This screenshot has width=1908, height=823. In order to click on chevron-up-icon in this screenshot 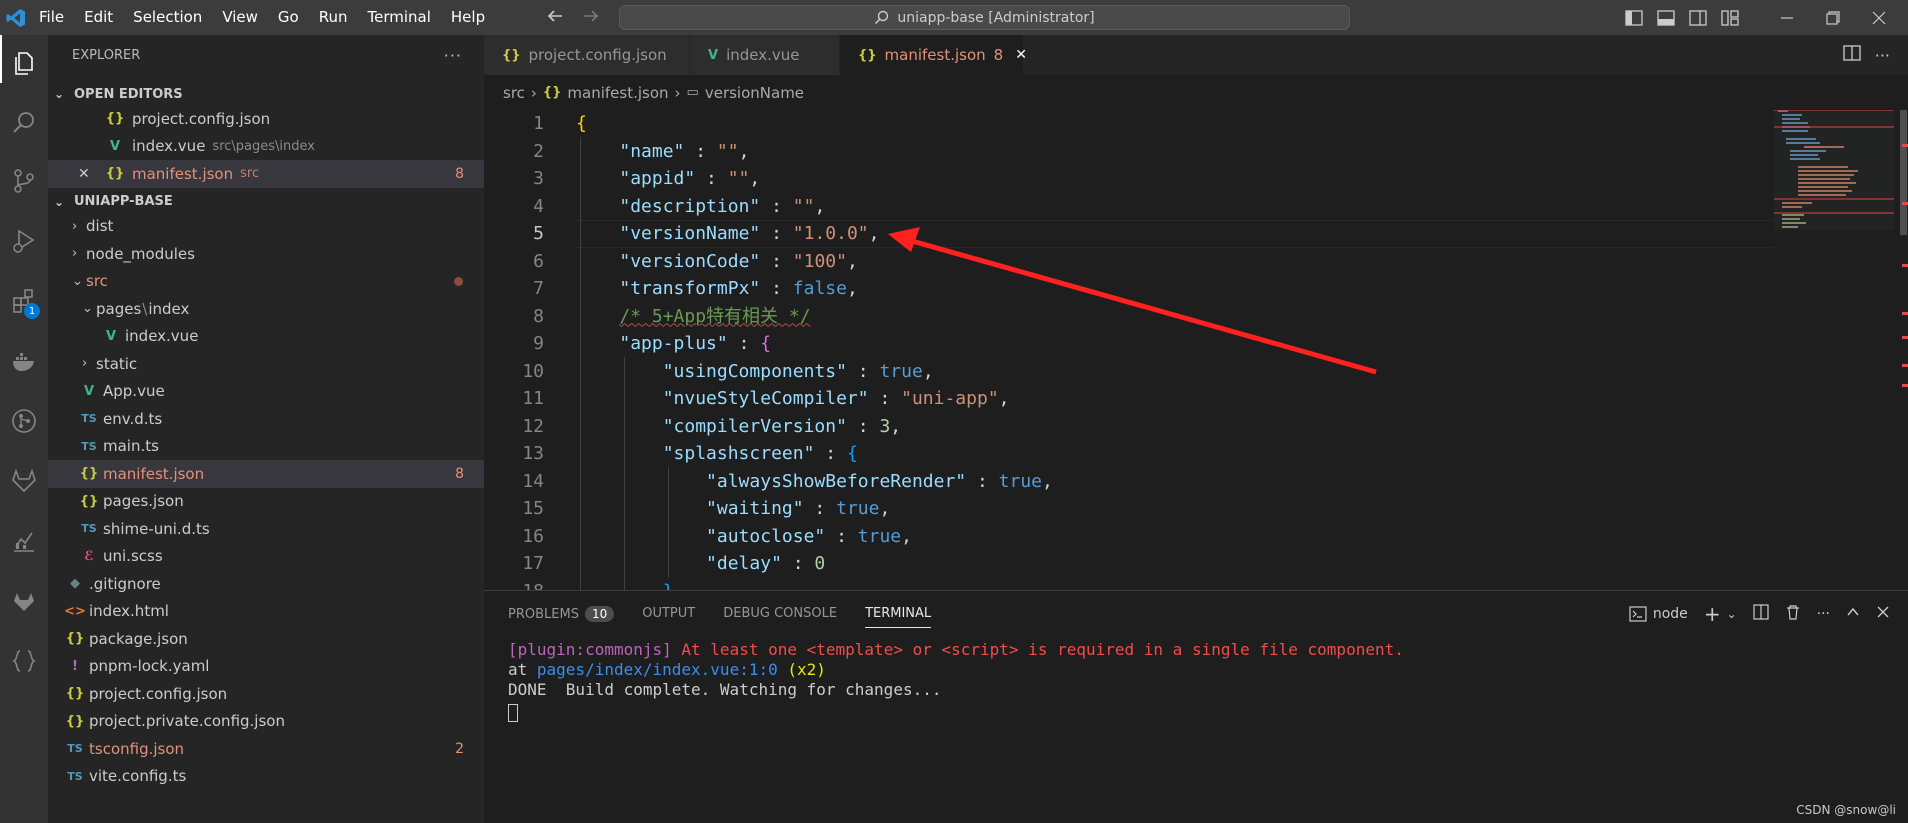, I will do `click(1853, 614)`.